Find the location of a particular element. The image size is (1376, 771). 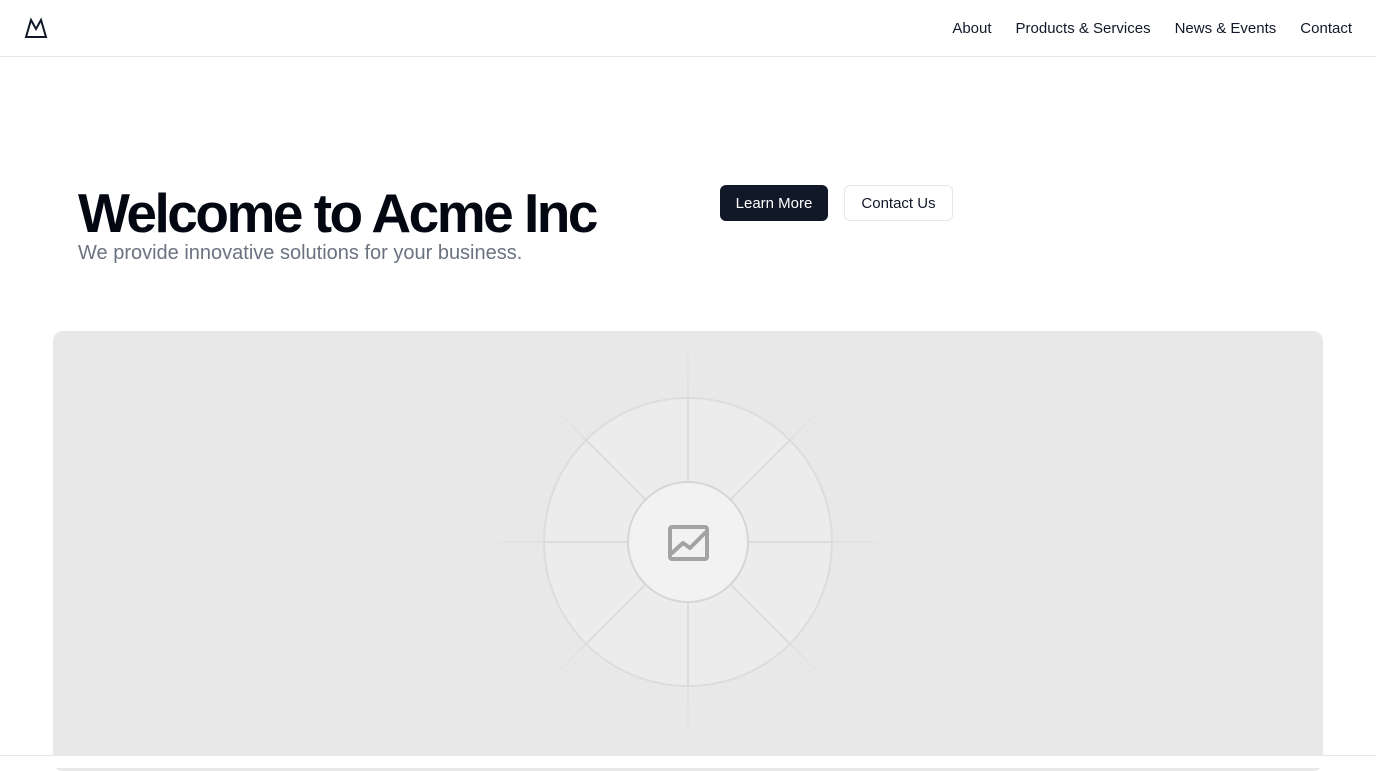

mountain-icon is located at coordinates (36, 27).